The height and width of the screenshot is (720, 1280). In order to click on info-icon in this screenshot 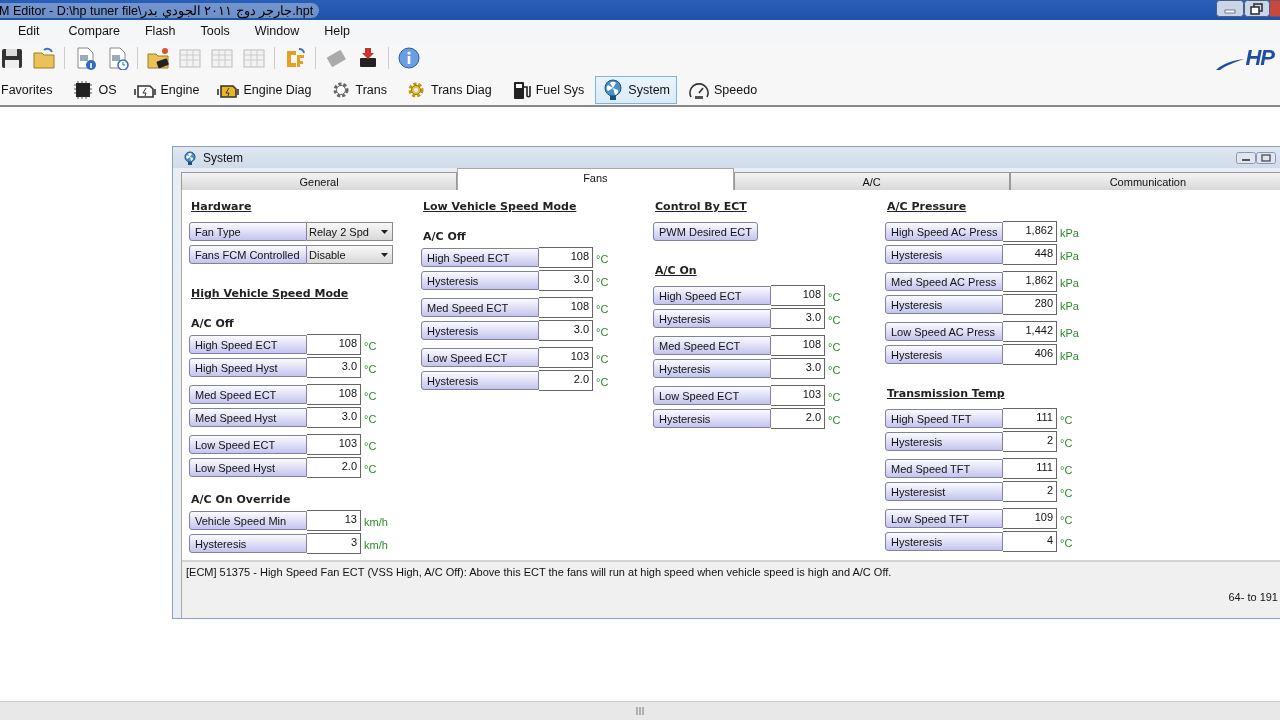, I will do `click(409, 58)`.